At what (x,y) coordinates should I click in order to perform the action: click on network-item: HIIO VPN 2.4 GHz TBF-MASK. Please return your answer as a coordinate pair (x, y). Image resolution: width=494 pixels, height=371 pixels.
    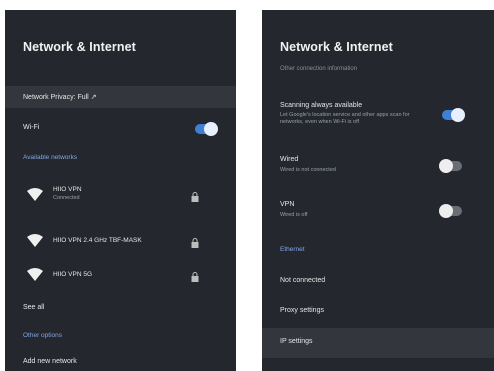
    Looking at the image, I should click on (120, 242).